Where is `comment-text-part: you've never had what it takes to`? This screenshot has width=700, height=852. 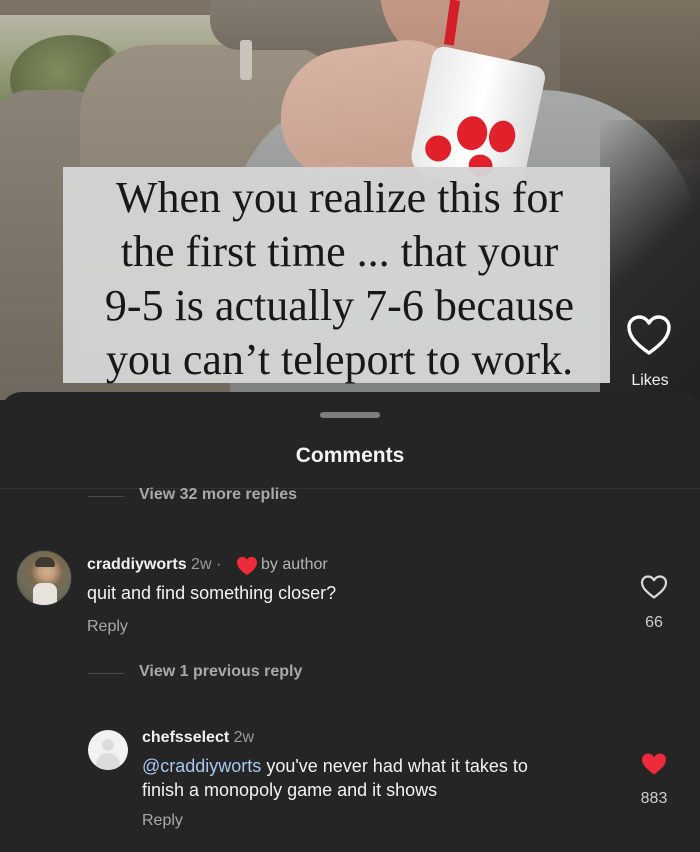
comment-text-part: you've never had what it takes to is located at coordinates (394, 766).